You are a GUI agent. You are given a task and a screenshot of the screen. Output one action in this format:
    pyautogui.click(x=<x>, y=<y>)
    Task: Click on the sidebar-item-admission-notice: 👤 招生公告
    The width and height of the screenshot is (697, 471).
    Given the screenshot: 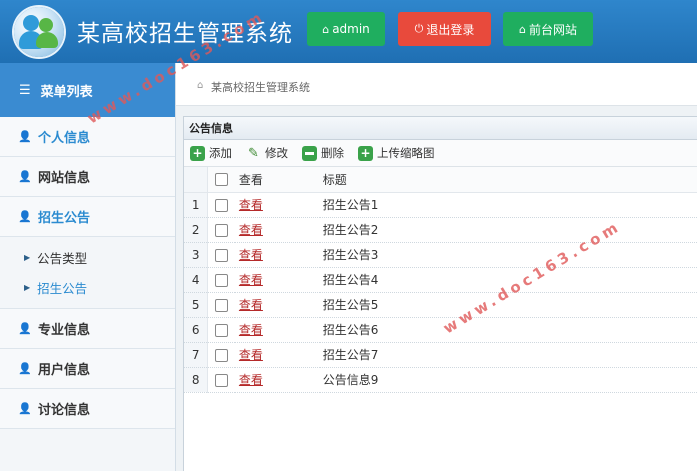 What is the action you would take?
    pyautogui.click(x=87, y=217)
    